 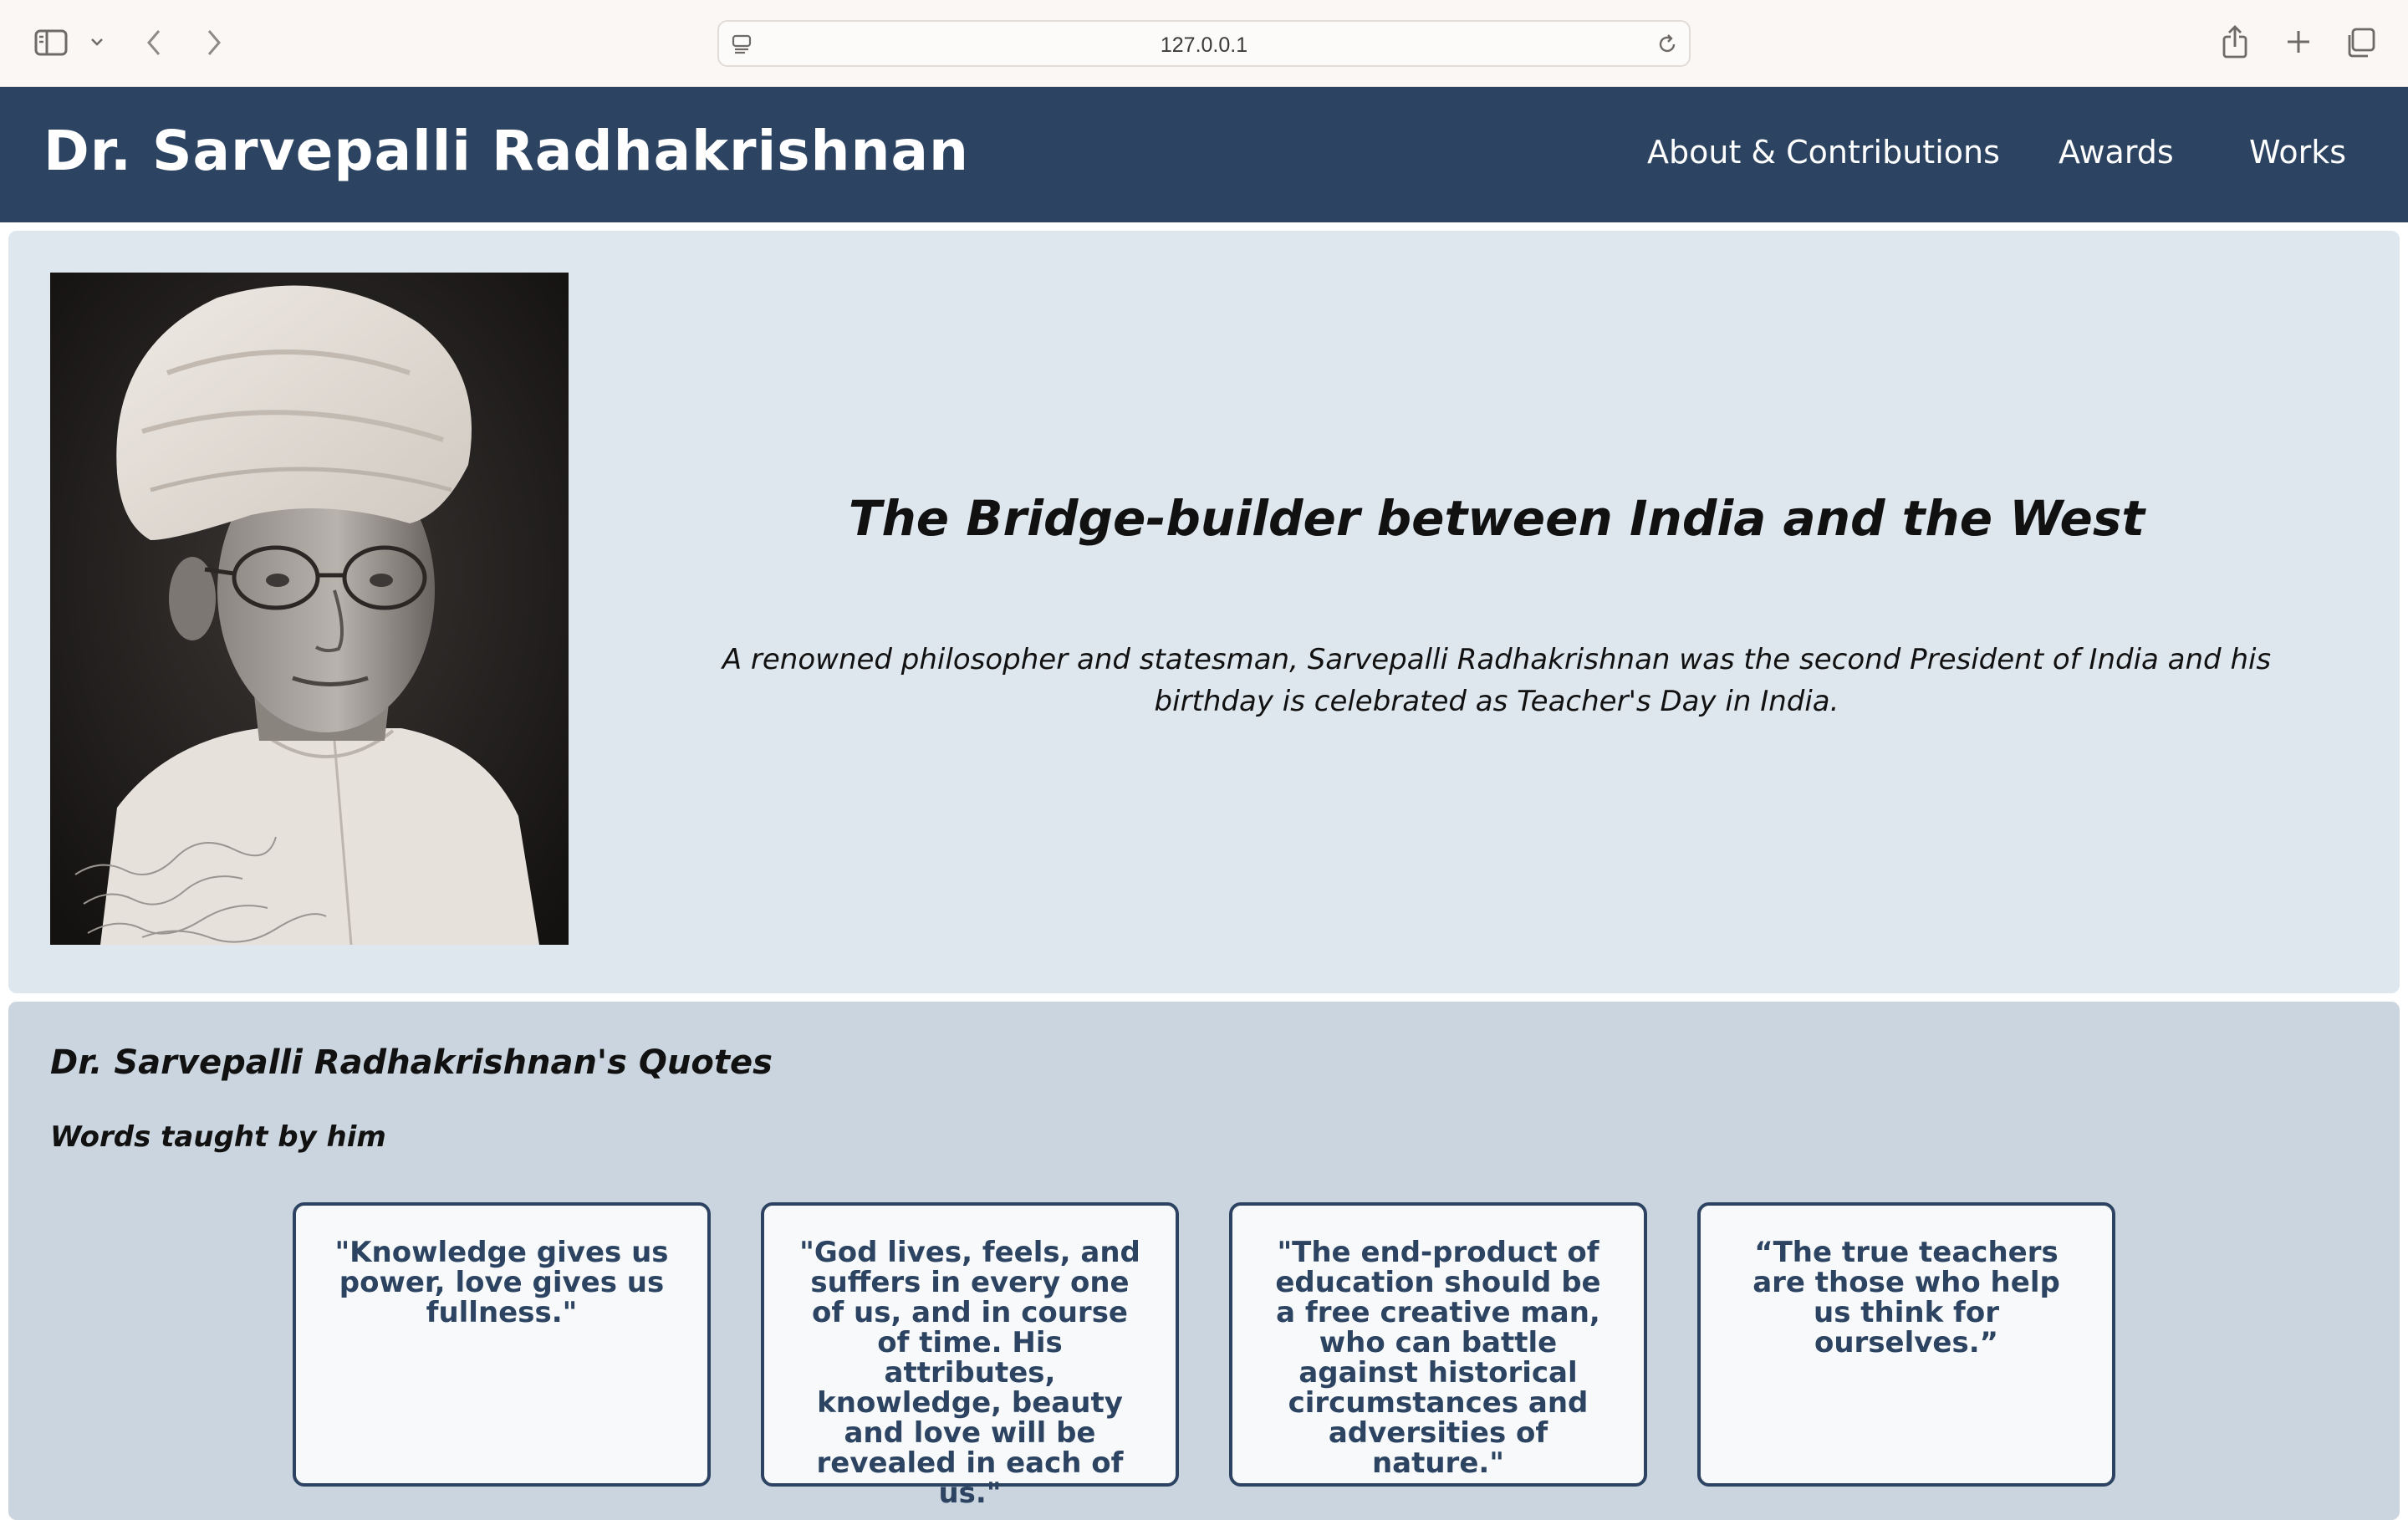 What do you see at coordinates (2361, 42) in the screenshot?
I see `tab-overview-icon` at bounding box center [2361, 42].